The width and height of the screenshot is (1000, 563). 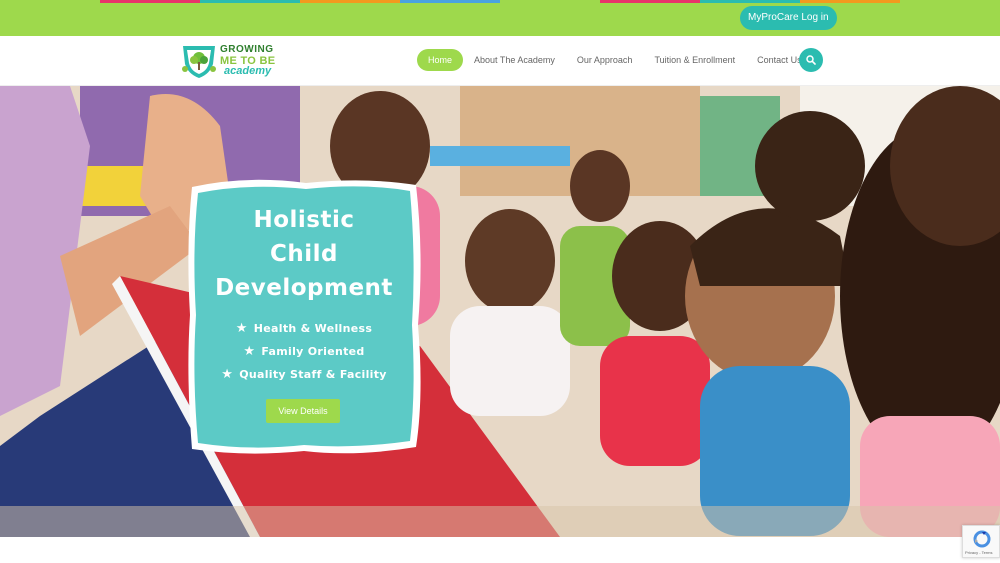 I want to click on hero-title: Holistic Child Development, so click(x=304, y=254).